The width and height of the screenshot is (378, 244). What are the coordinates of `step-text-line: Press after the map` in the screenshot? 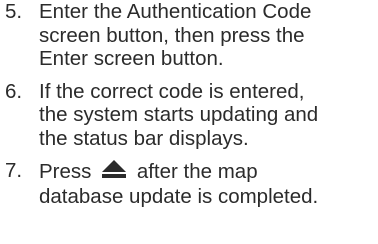 It's located at (207, 172).